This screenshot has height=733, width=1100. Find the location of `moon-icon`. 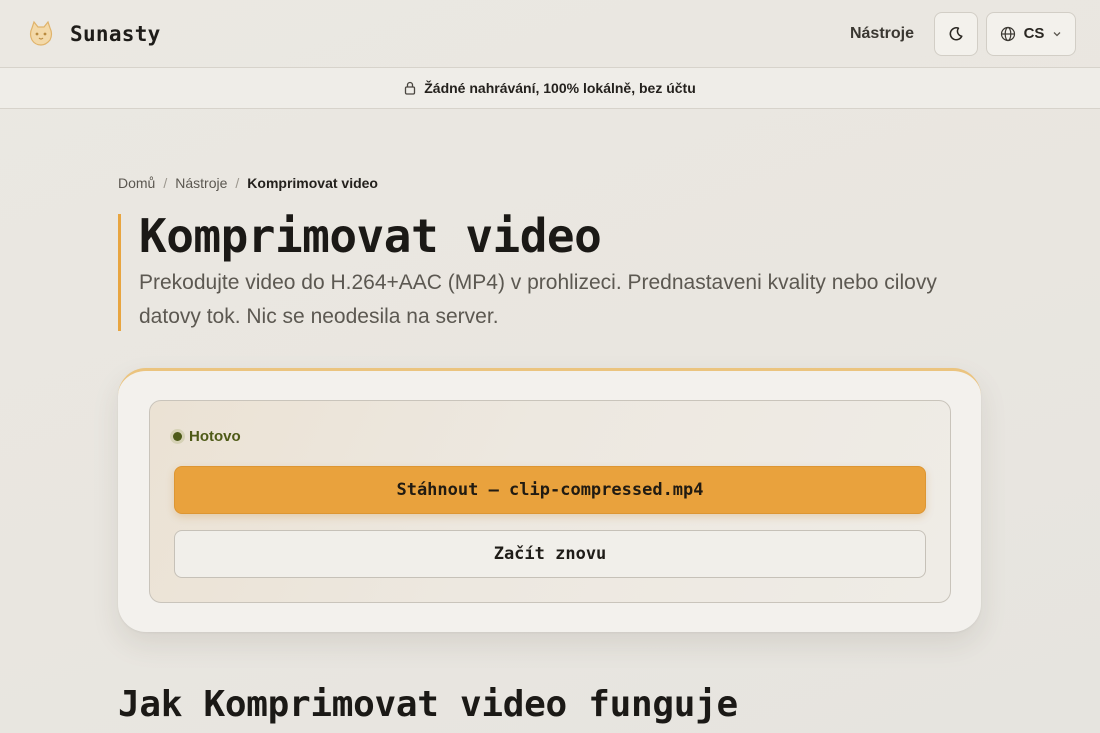

moon-icon is located at coordinates (956, 33).